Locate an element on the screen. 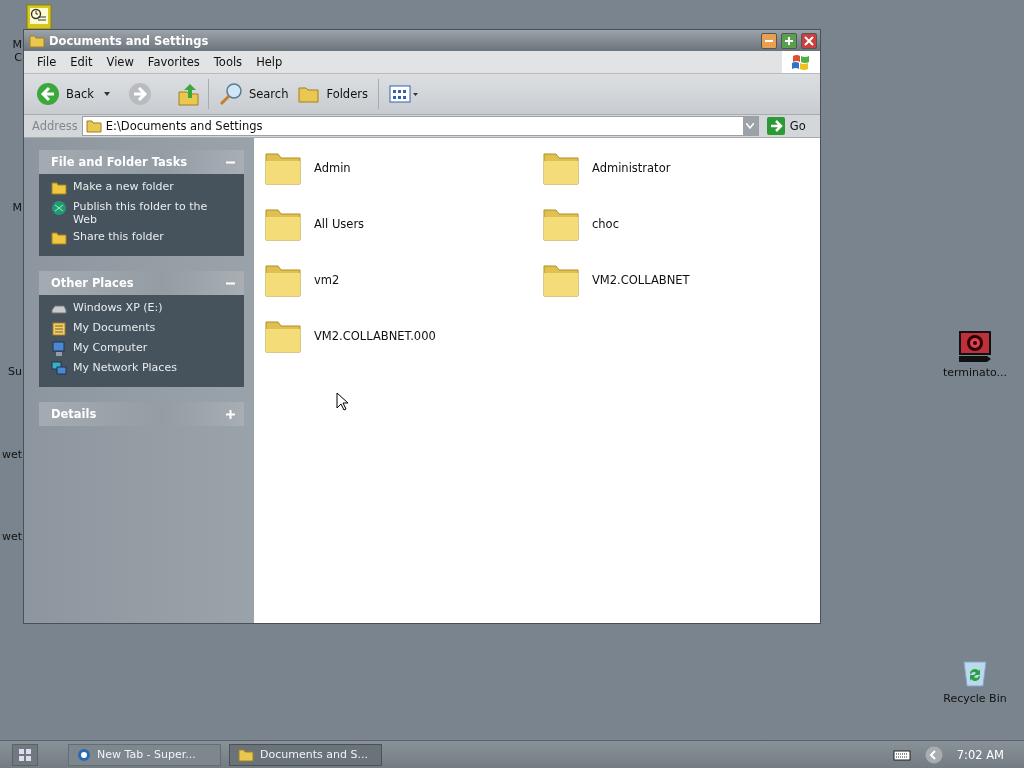 The height and width of the screenshot is (768, 1024). desktop-icon-label: C is located at coordinates (18, 57).